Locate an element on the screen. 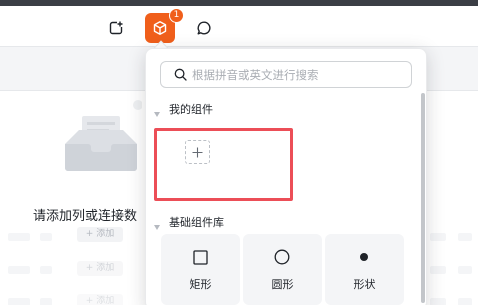  components-count-badge: 1 is located at coordinates (176, 15).